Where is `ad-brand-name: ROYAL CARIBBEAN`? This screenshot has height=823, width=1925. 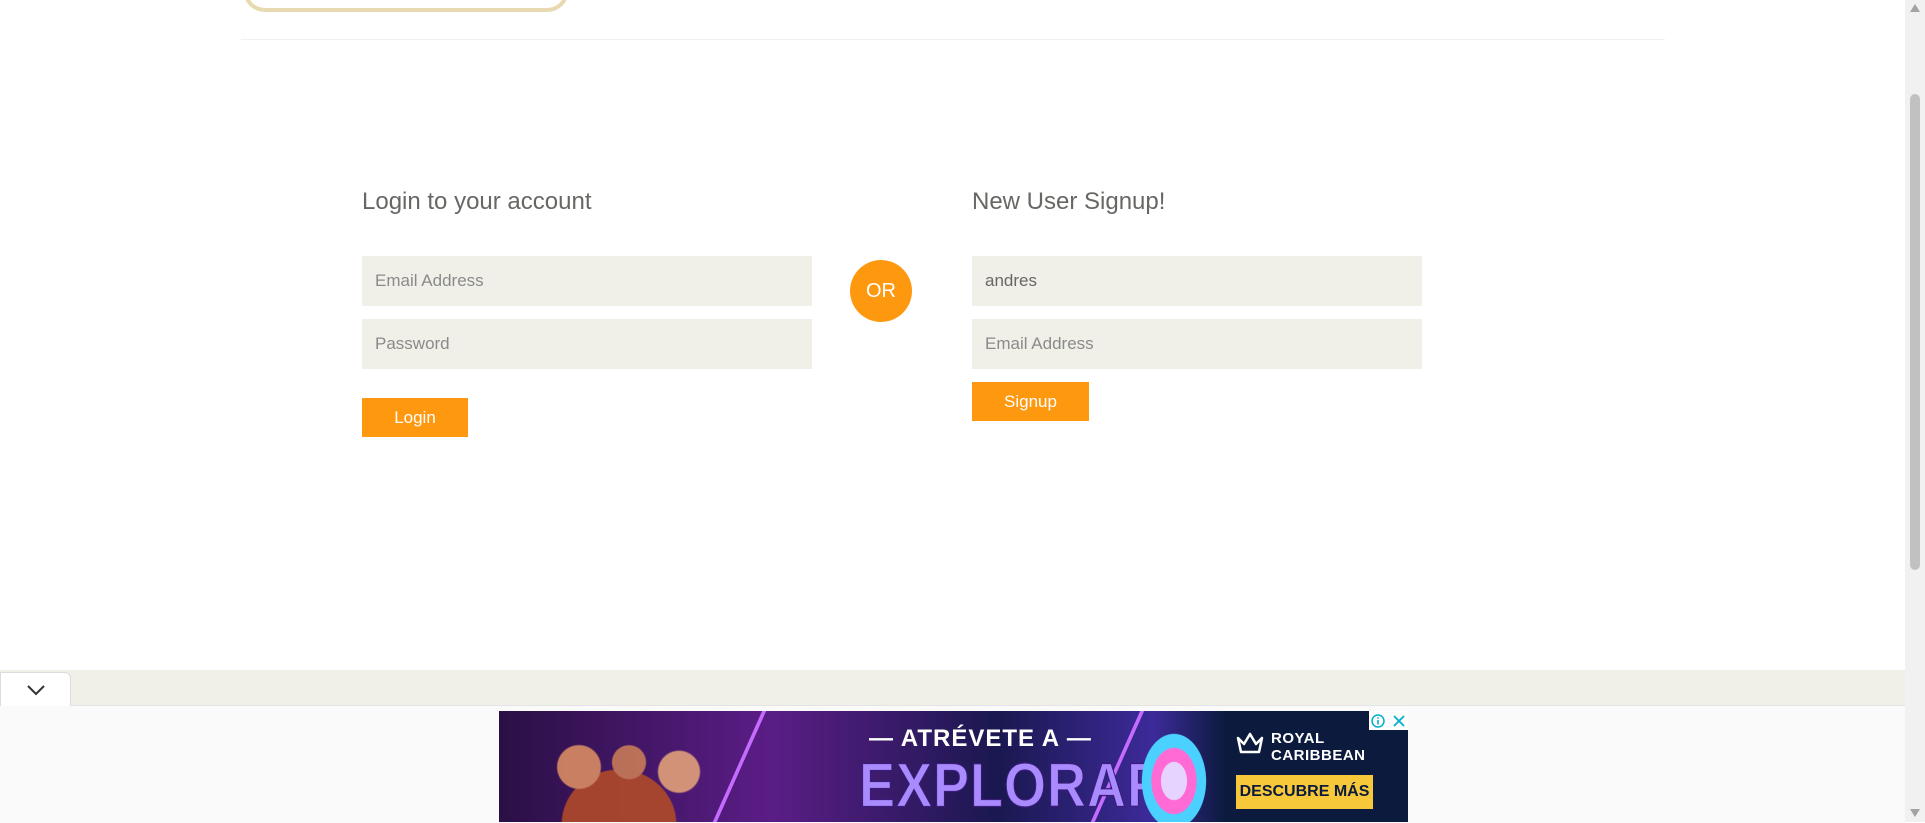 ad-brand-name: ROYAL CARIBBEAN is located at coordinates (1318, 747).